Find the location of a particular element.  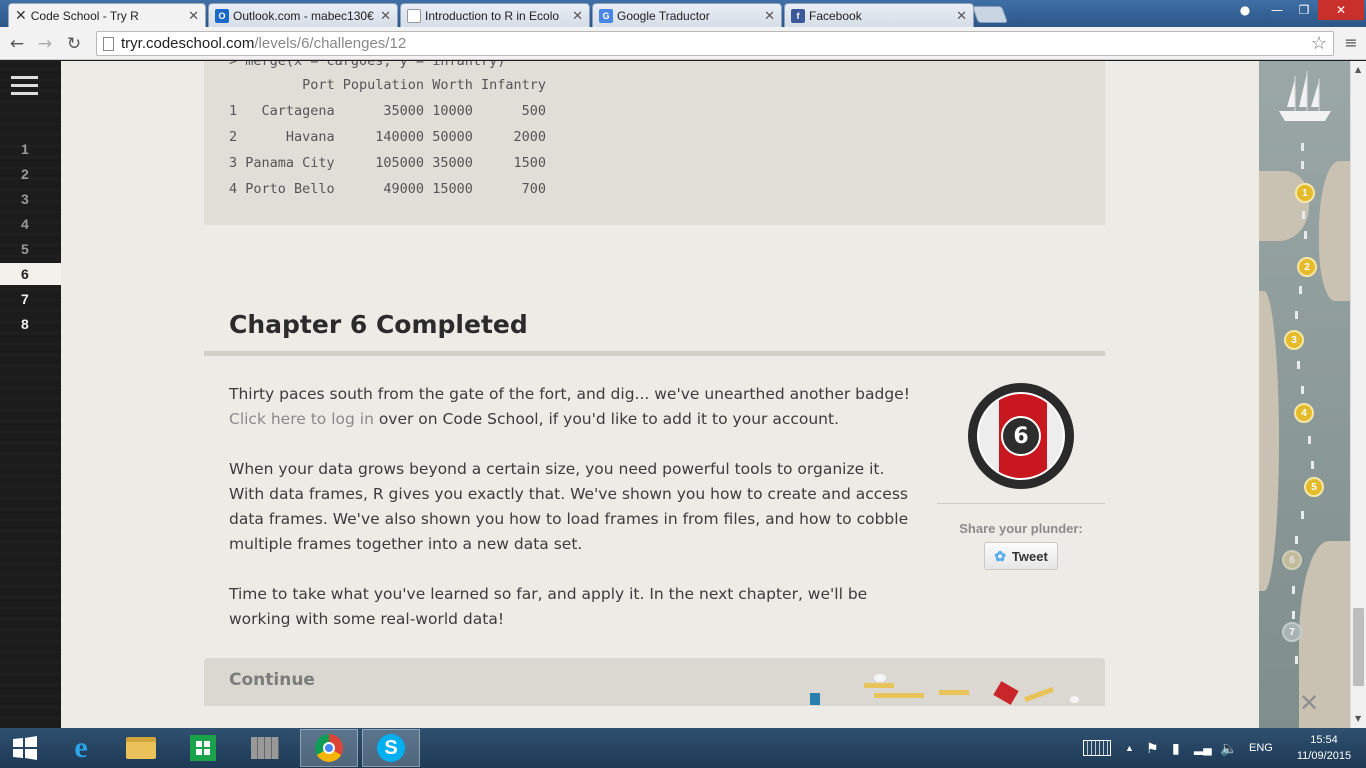

share-label: Share your plunder: is located at coordinates (1021, 528).